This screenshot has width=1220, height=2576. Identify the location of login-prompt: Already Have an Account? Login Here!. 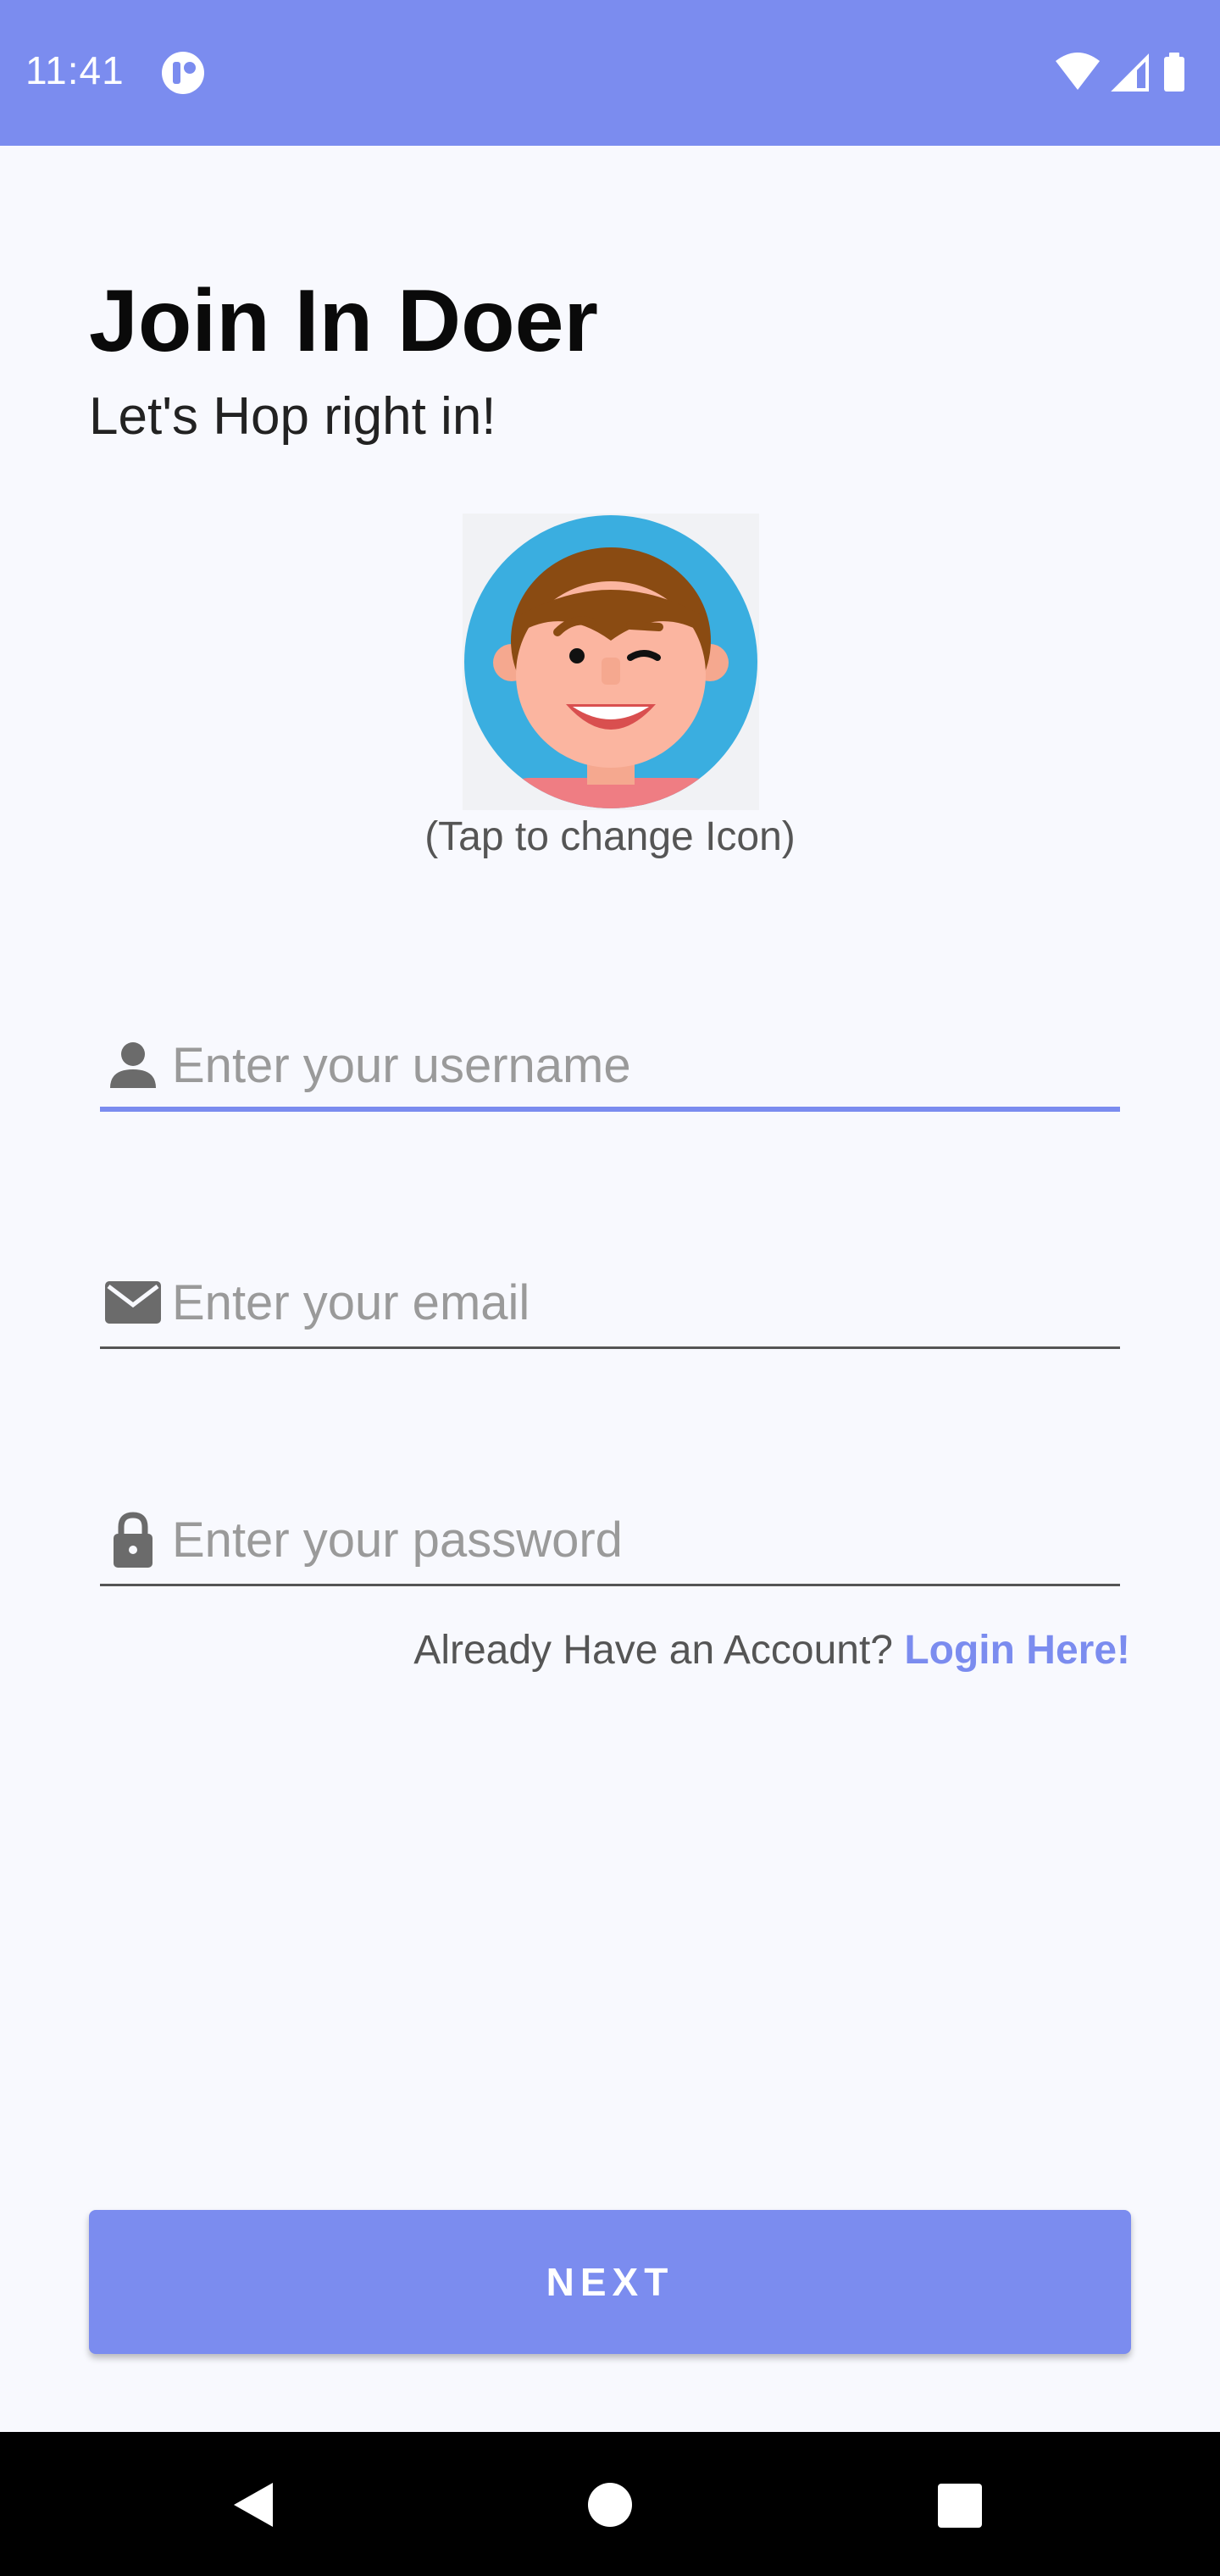
(771, 1650).